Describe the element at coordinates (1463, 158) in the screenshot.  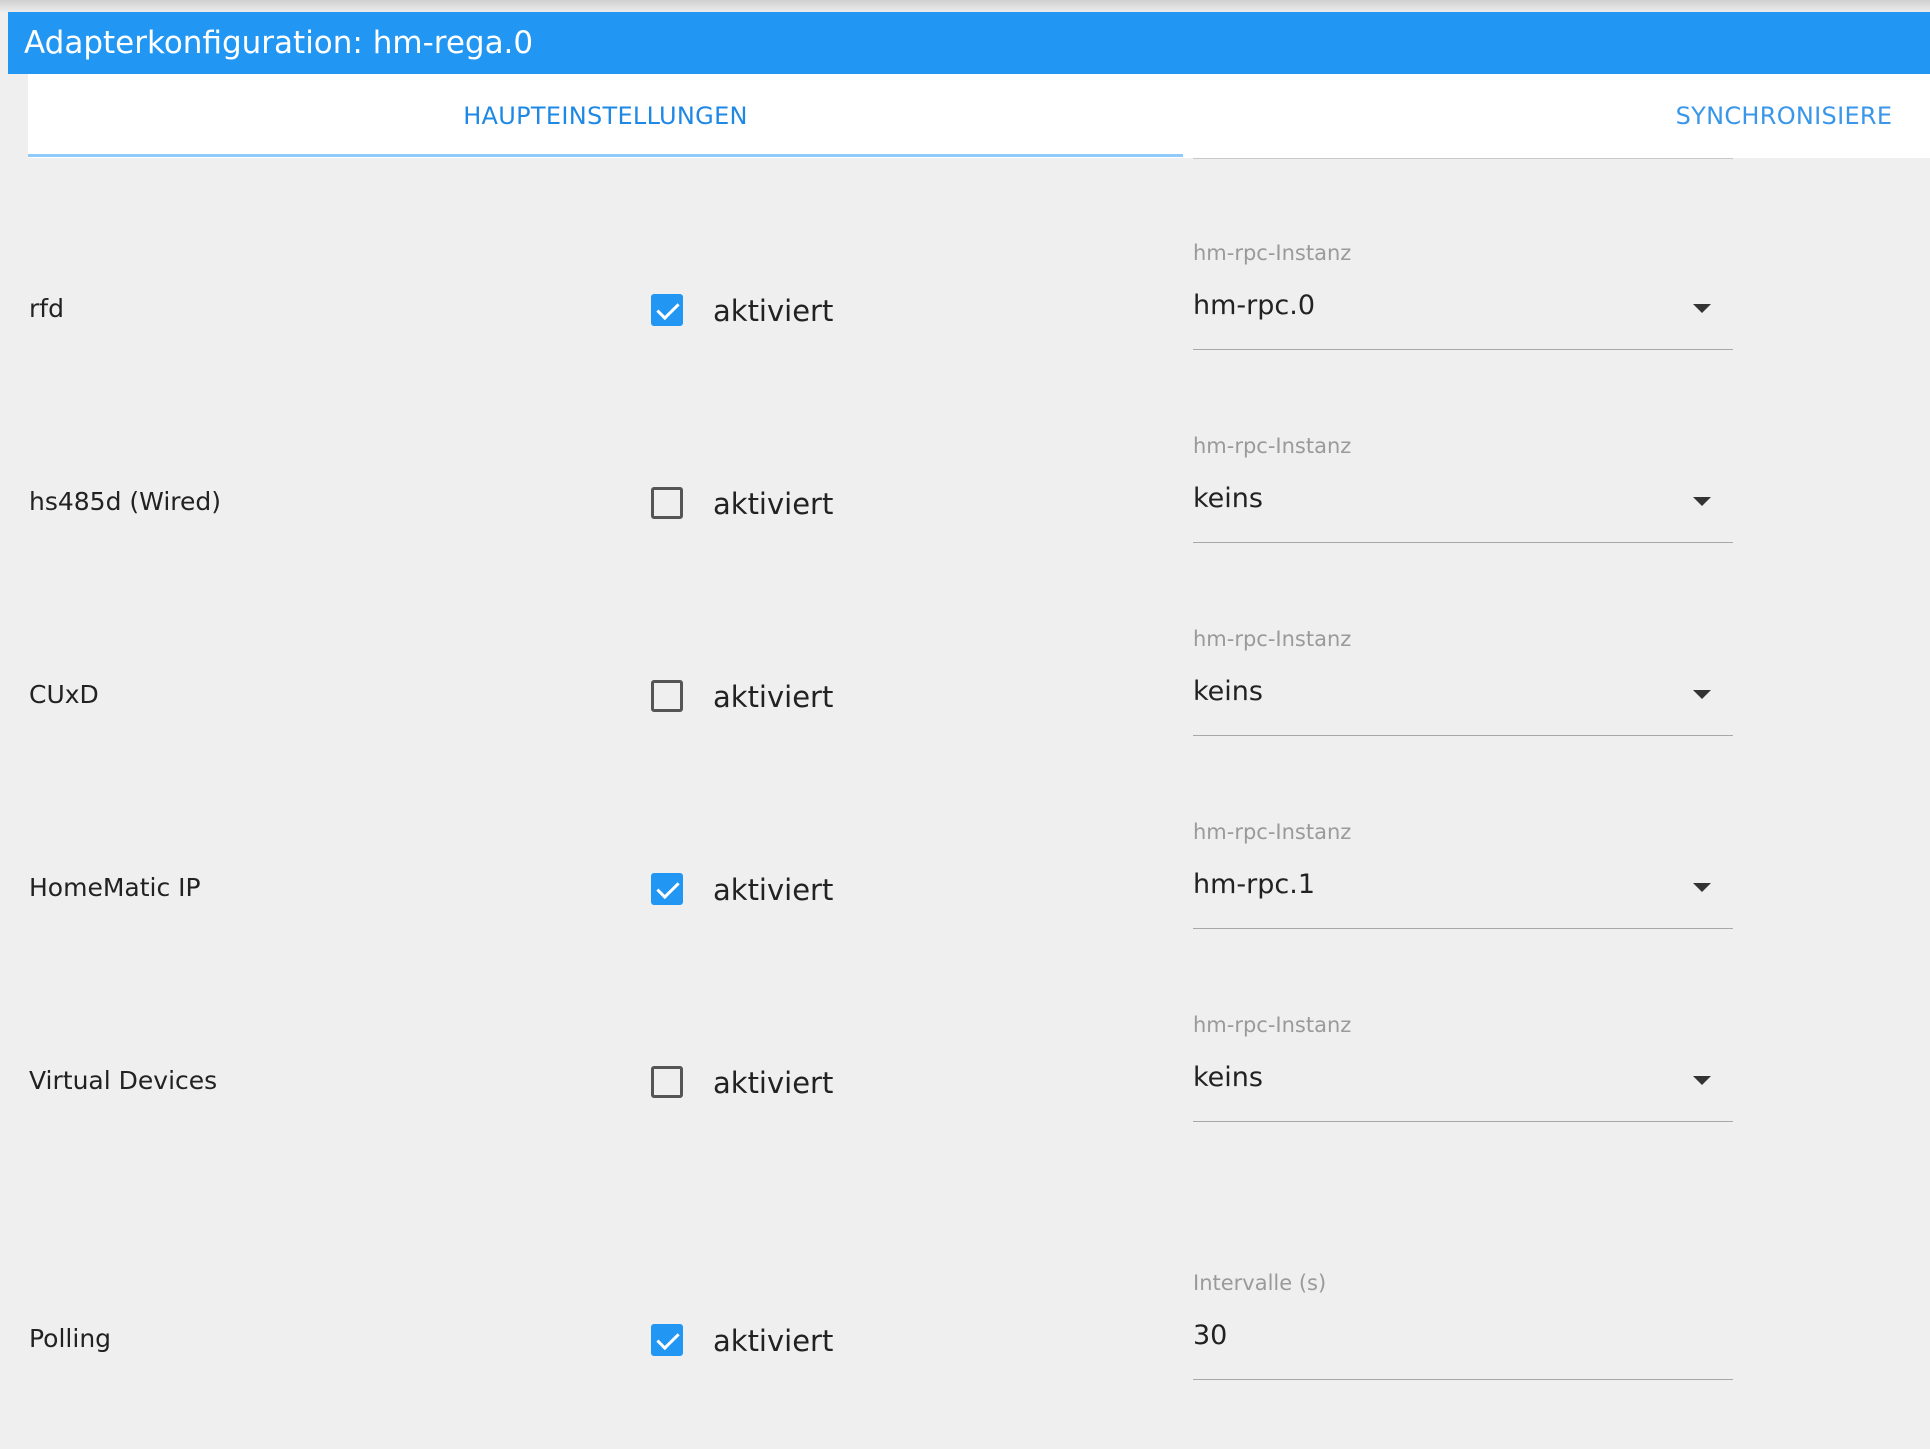
I see `divider` at that location.